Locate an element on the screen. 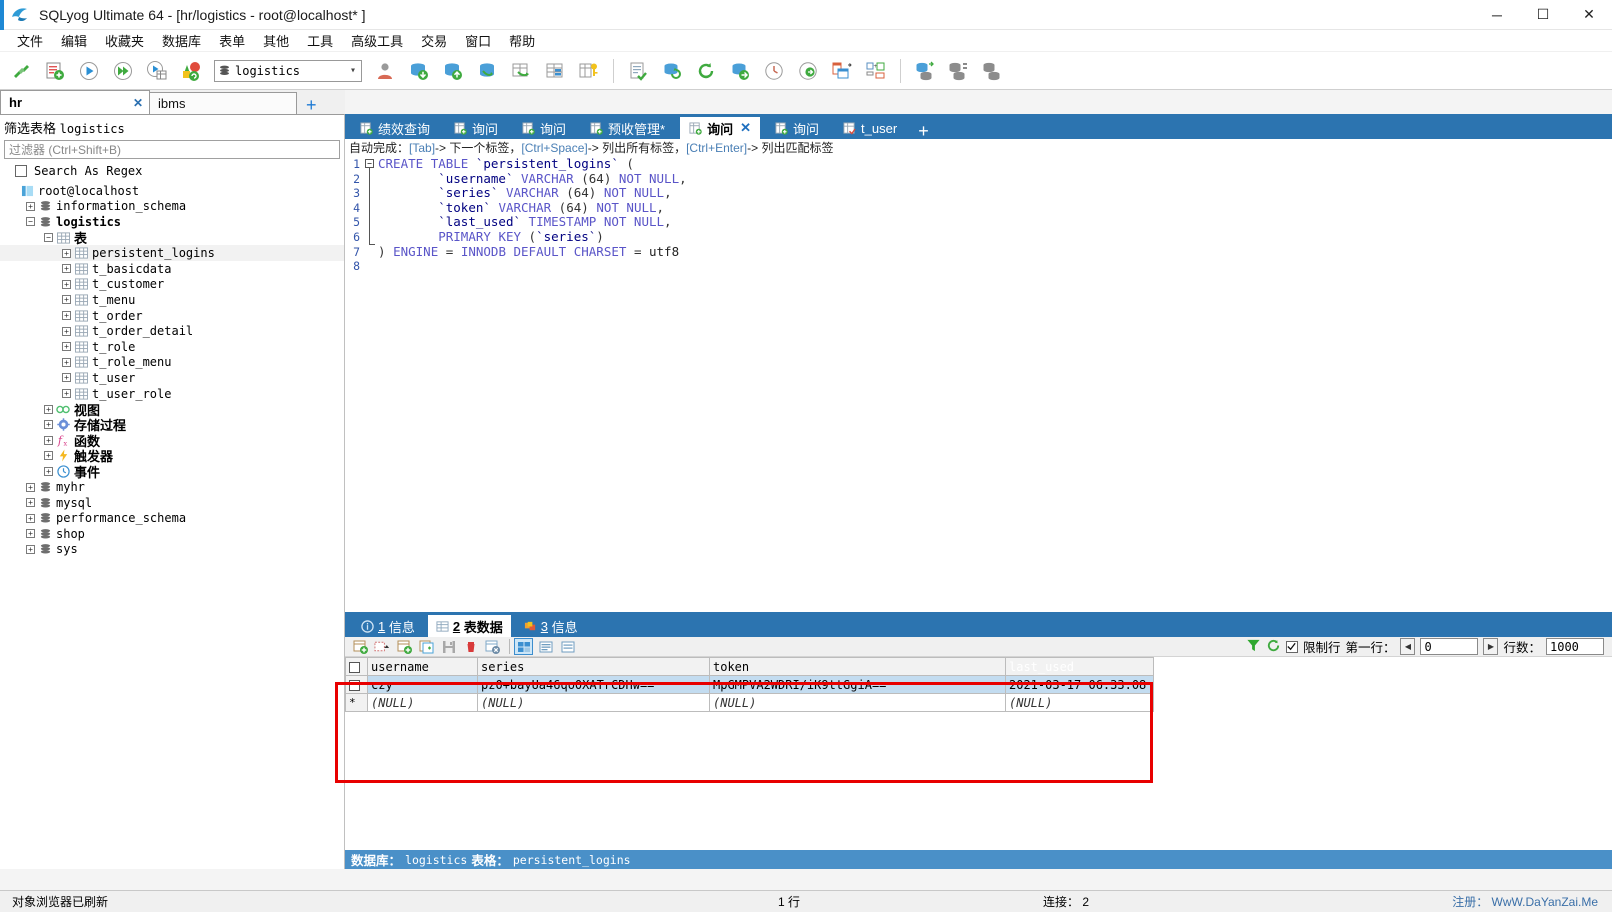 Image resolution: width=1612 pixels, height=912 pixels. editor-tab-4: 预收管理* is located at coordinates (627, 128).